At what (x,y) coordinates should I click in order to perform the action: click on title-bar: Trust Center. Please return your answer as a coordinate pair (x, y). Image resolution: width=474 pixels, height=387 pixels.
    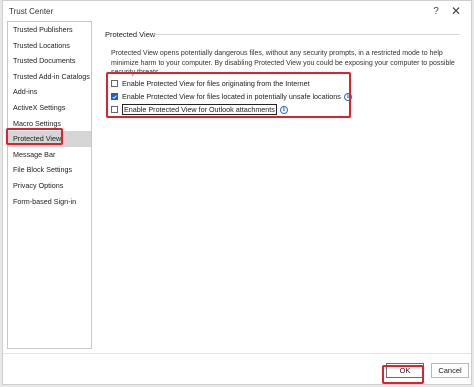
    Looking at the image, I should click on (237, 11).